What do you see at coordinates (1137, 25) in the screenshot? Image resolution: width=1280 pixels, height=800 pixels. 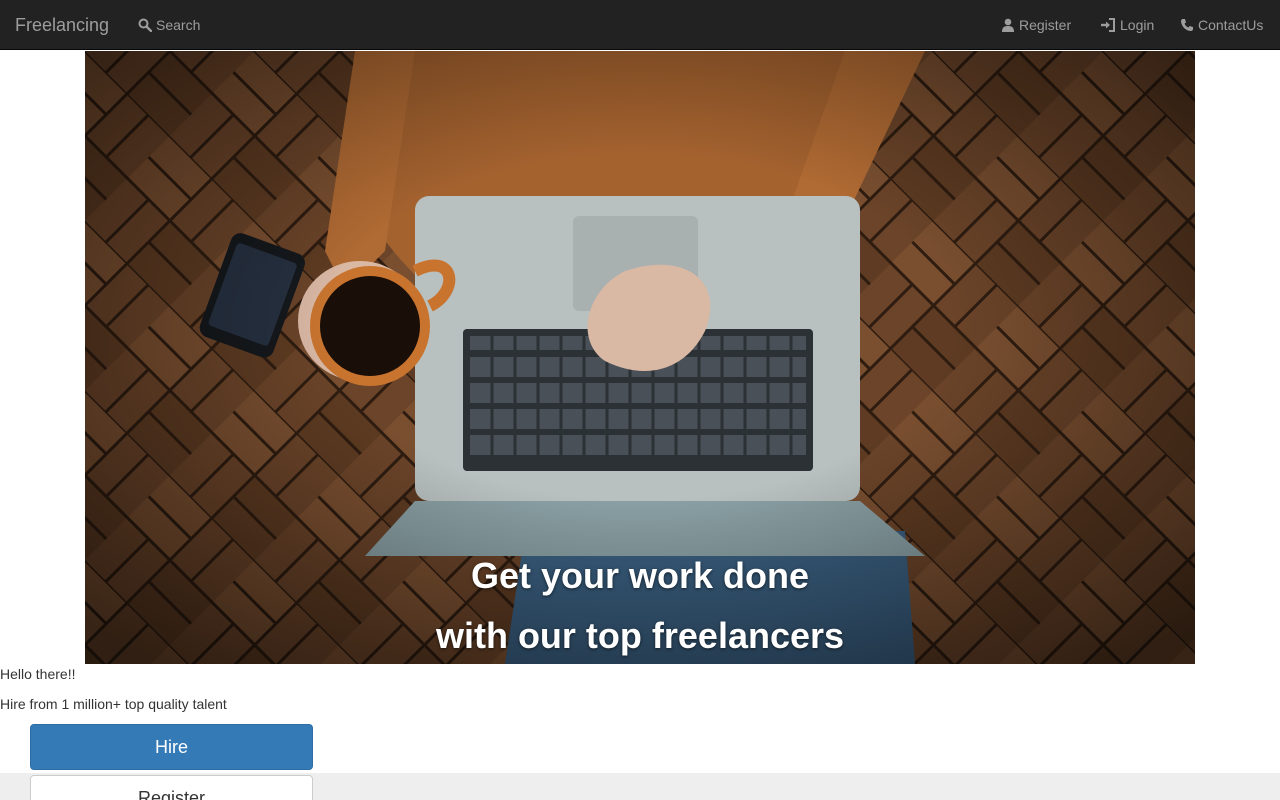 I see `nav-login-label: Login` at bounding box center [1137, 25].